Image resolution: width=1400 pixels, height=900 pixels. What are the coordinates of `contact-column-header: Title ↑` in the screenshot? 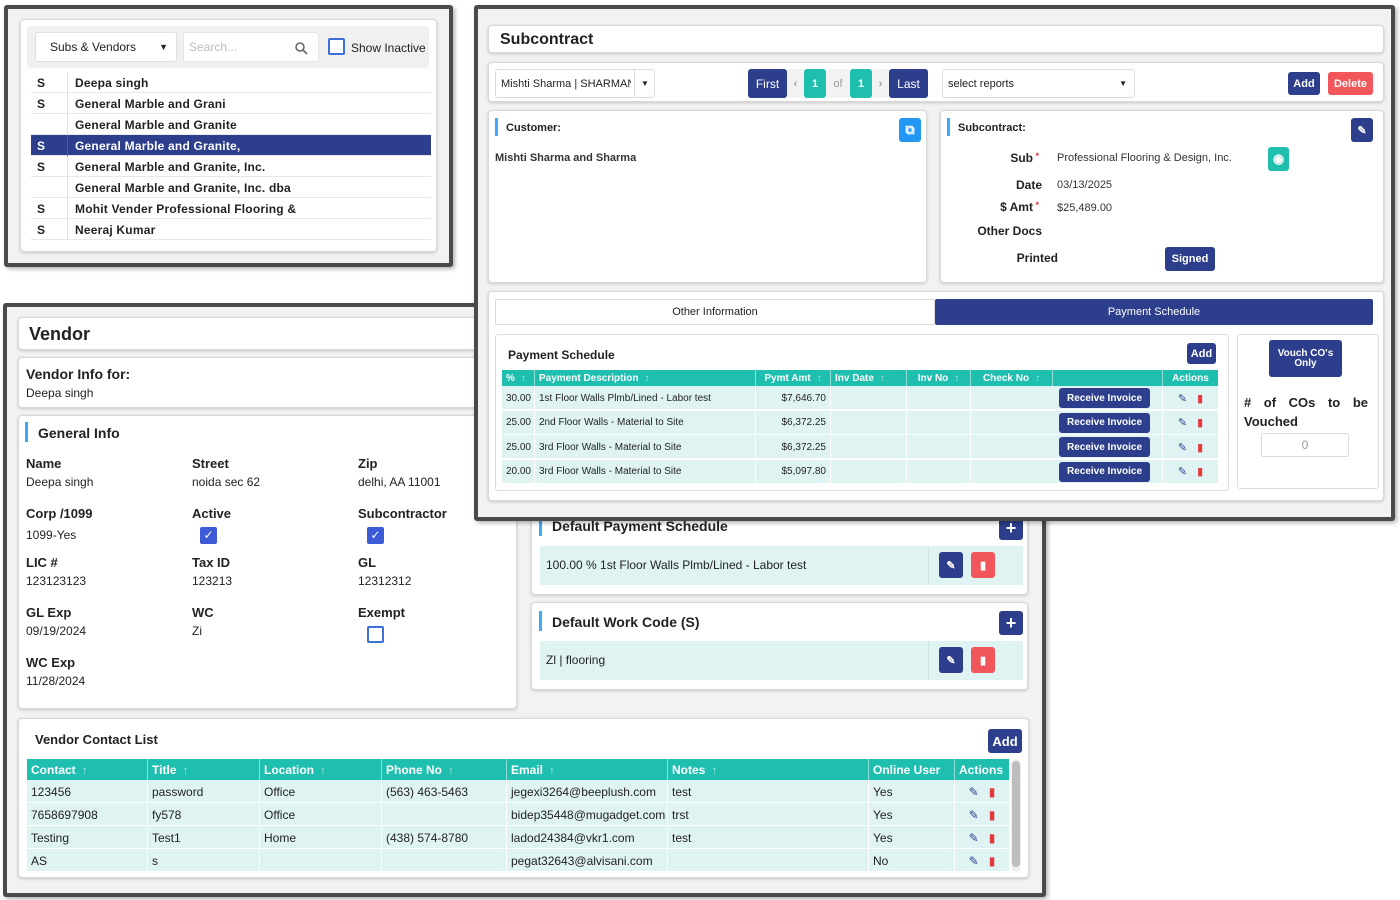 It's located at (201, 769).